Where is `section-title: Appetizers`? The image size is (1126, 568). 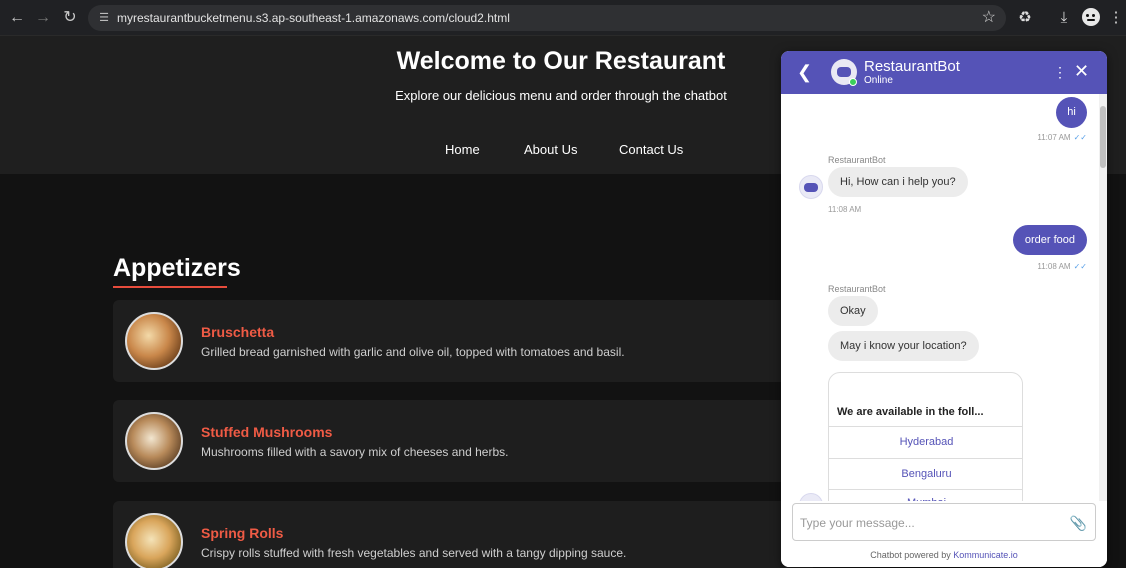
section-title: Appetizers is located at coordinates (177, 268).